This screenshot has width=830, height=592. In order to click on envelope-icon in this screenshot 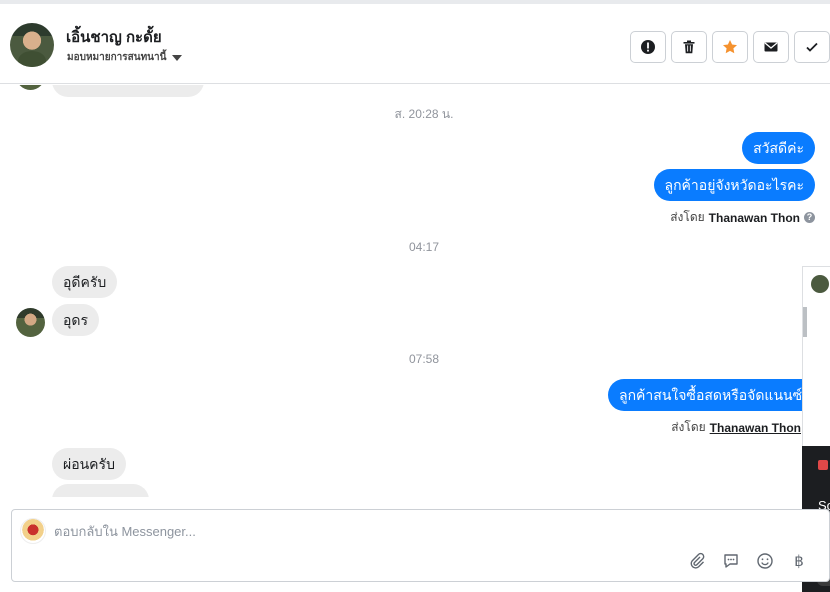, I will do `click(771, 47)`.